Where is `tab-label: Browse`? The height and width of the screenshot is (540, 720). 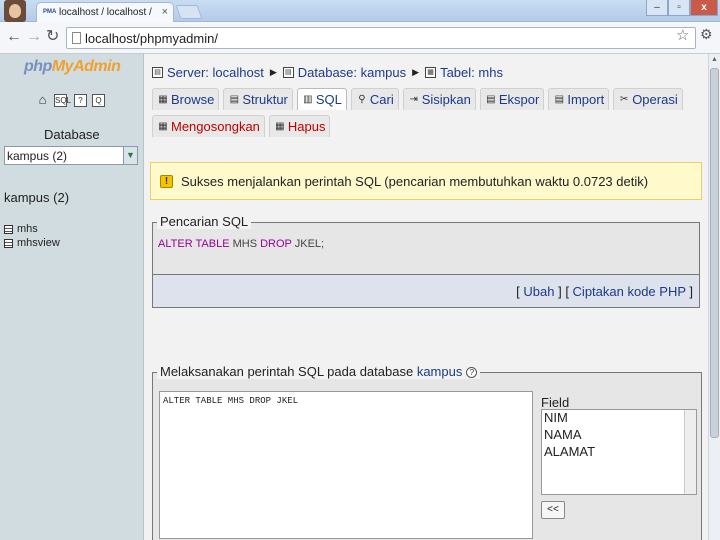
tab-label: Browse is located at coordinates (193, 99).